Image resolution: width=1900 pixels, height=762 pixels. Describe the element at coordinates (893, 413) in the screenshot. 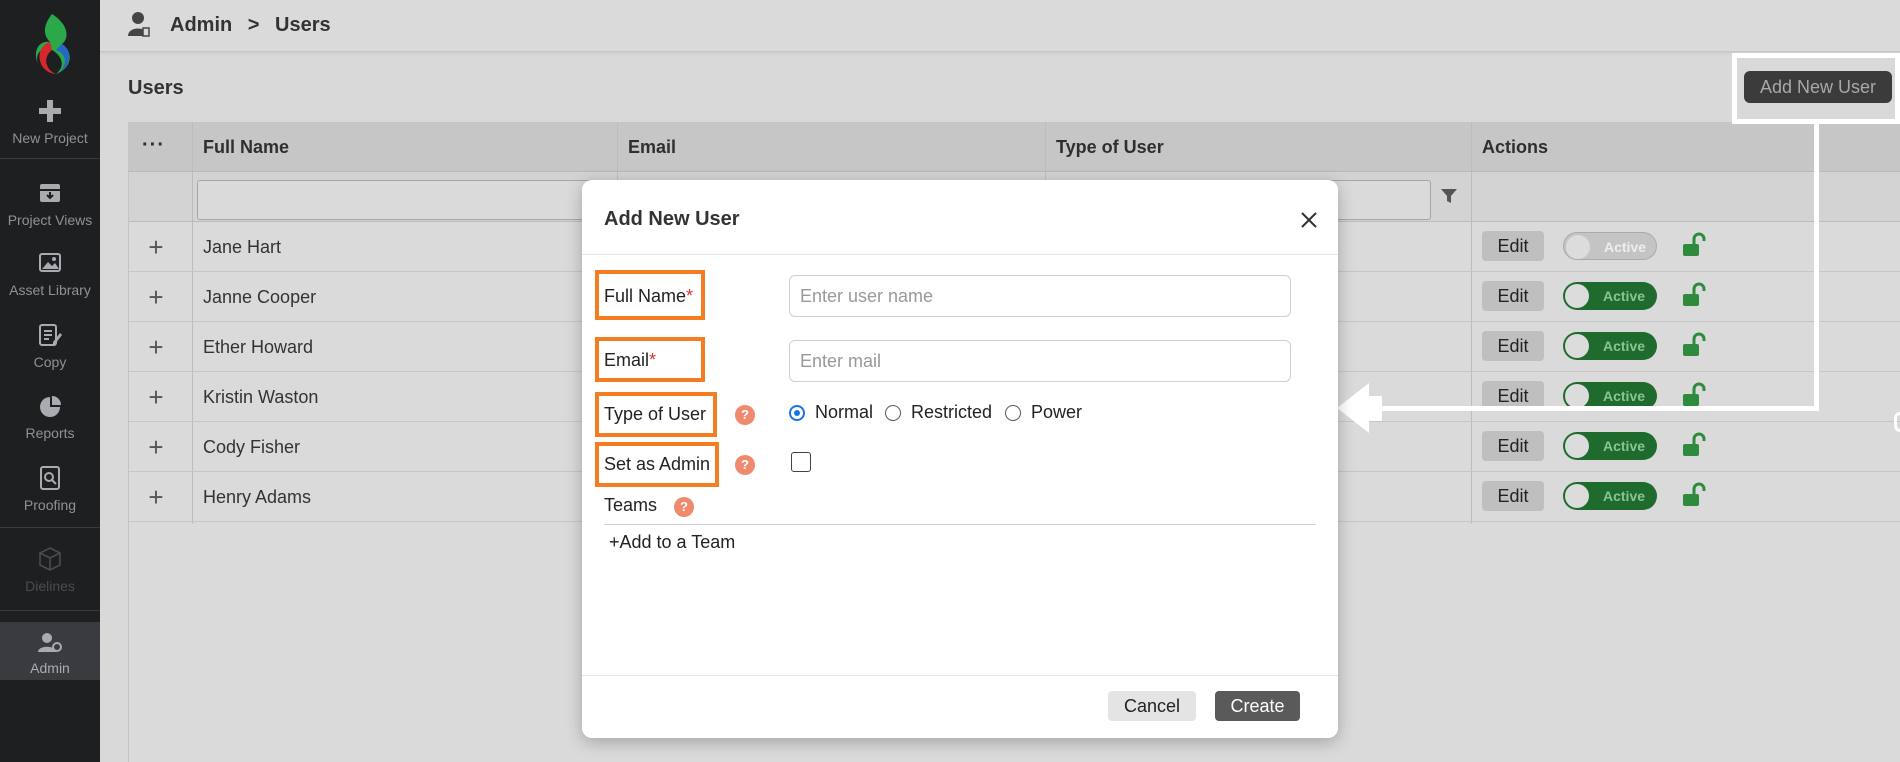

I see `radio-icon` at that location.